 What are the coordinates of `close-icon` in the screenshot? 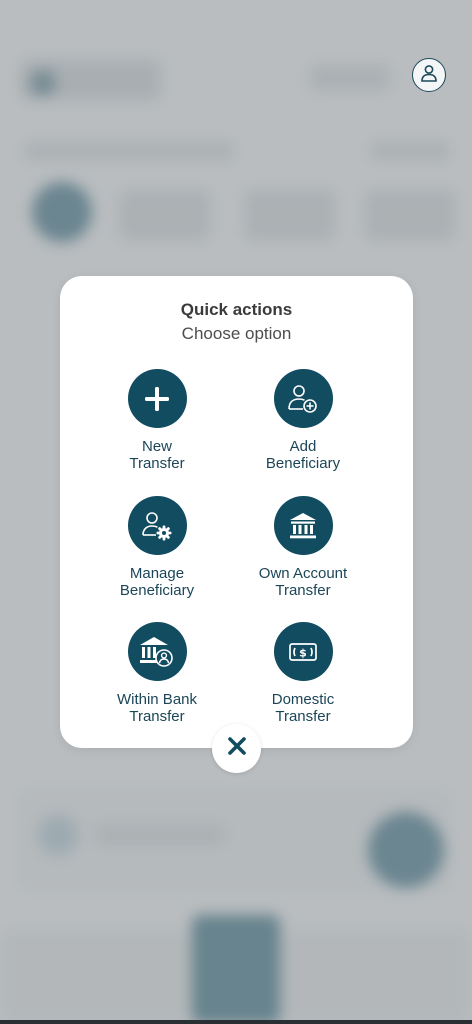 It's located at (237, 748).